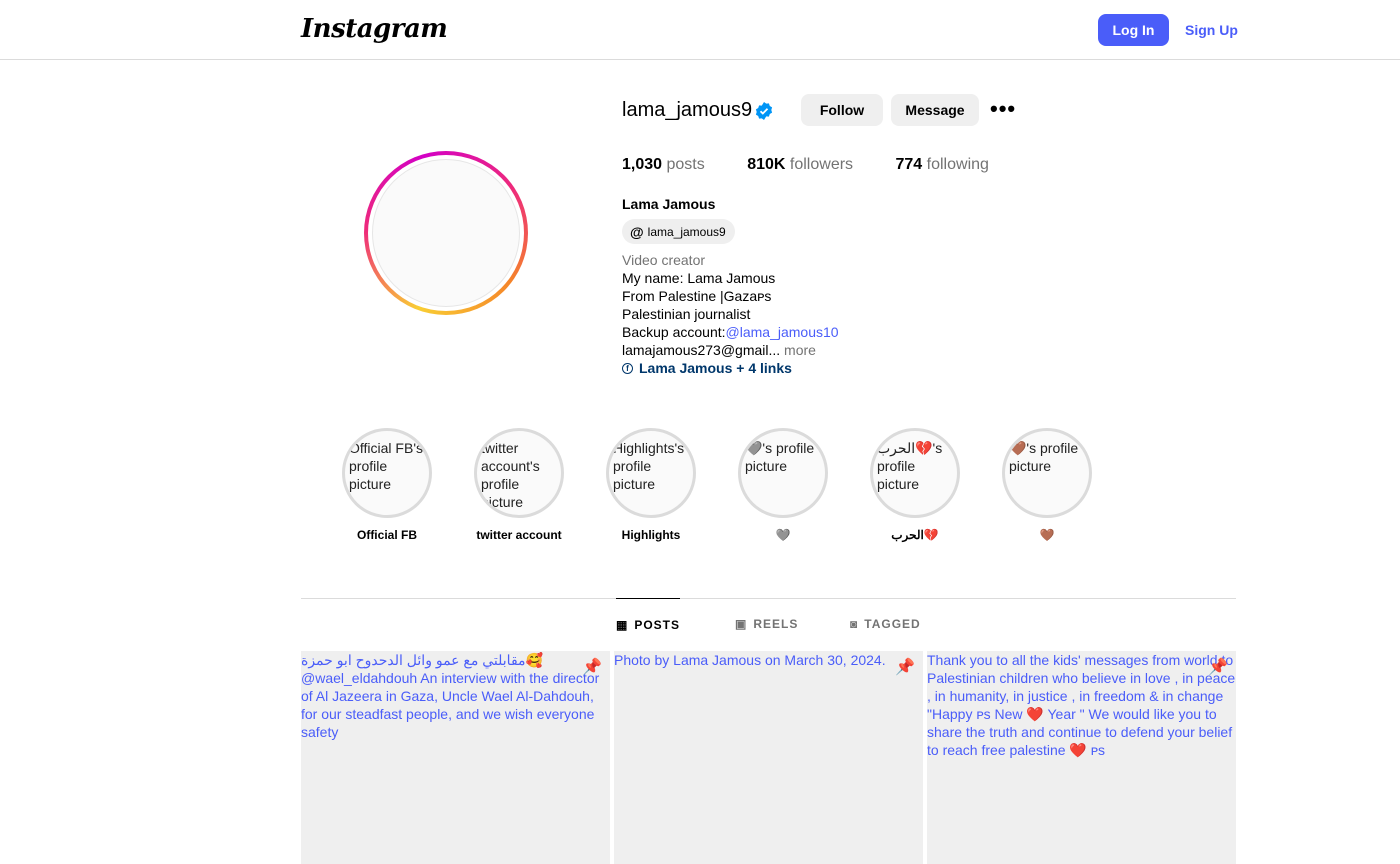 The image size is (1400, 864). Describe the element at coordinates (719, 350) in the screenshot. I see `bio-line: lamajamous273@gmail... more` at that location.